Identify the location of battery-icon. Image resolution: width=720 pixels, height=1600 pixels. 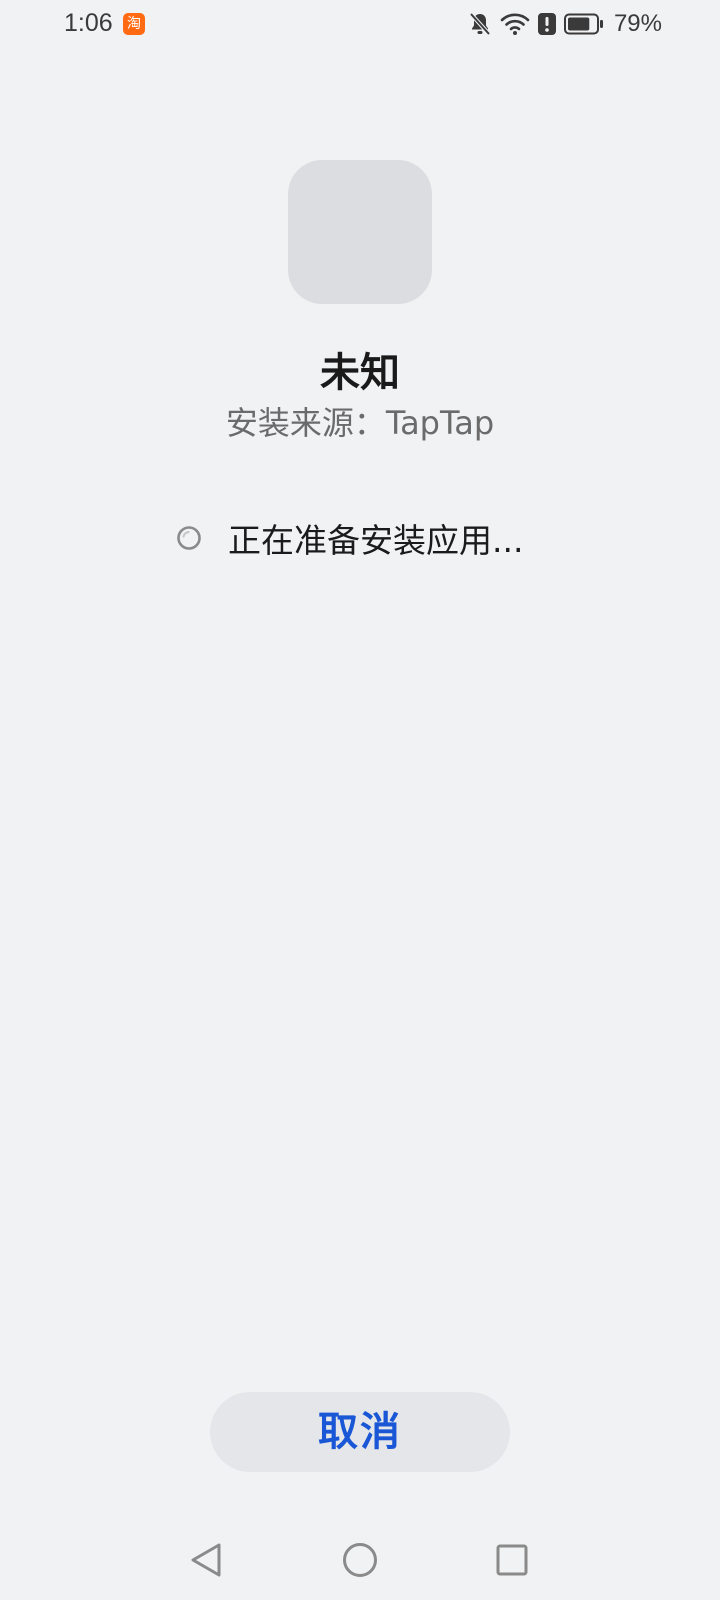
(583, 24).